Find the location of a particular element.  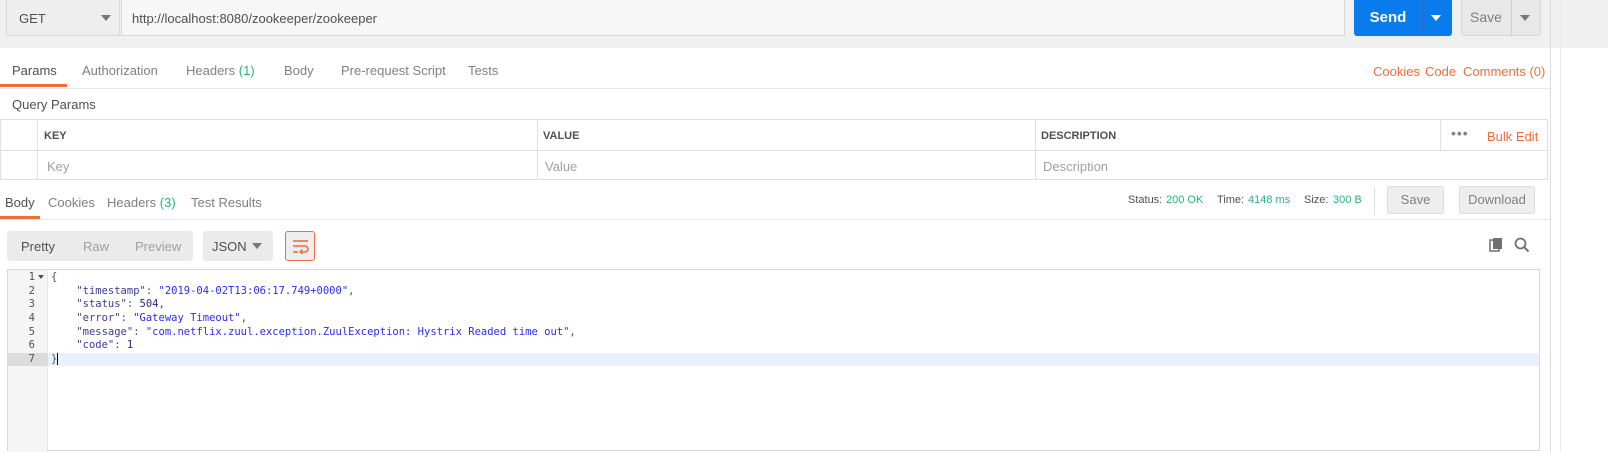

tab-tests: Tests is located at coordinates (483, 70).